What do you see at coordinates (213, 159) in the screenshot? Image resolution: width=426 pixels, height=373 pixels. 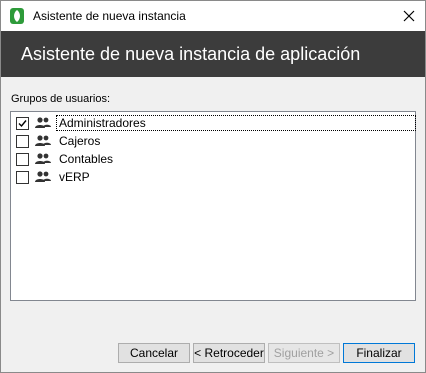 I see `list-item: Contables` at bounding box center [213, 159].